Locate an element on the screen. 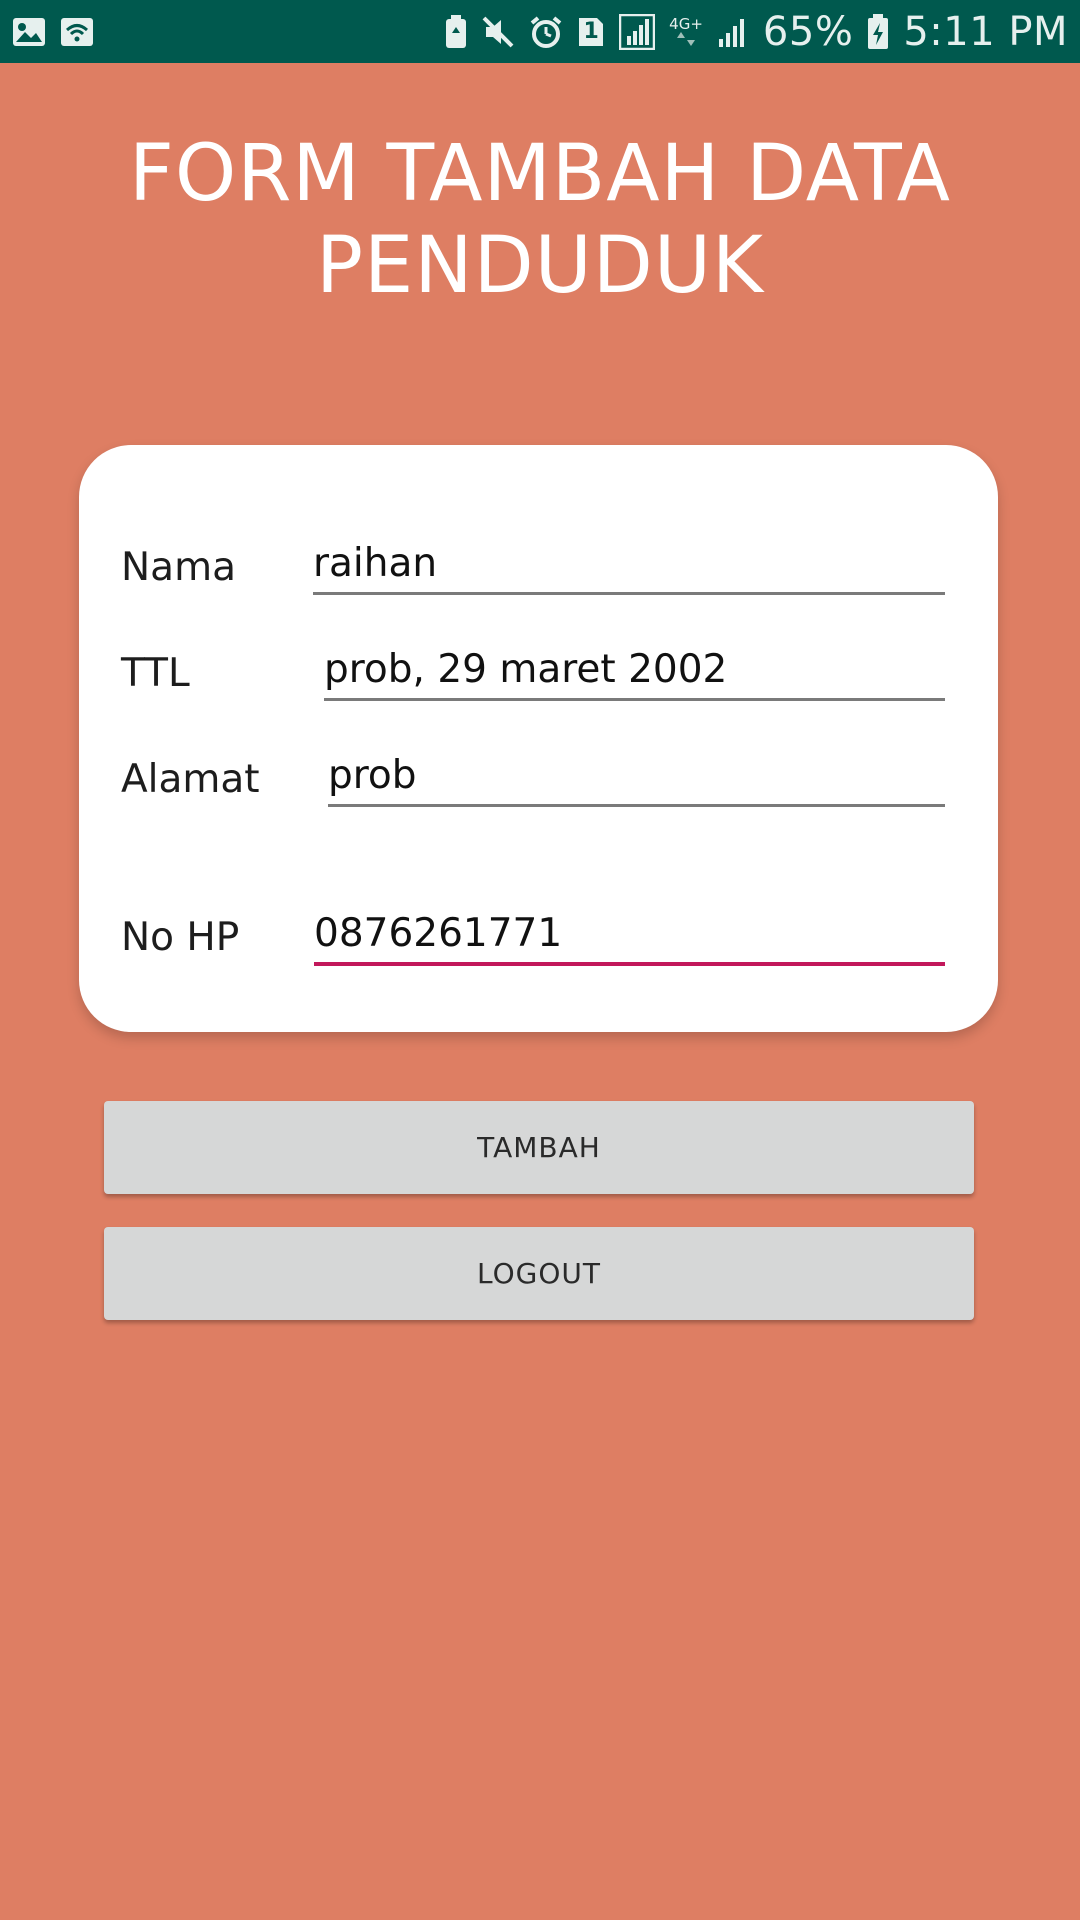 This screenshot has width=1080, height=1920. sim-slot-label: 1 is located at coordinates (591, 31).